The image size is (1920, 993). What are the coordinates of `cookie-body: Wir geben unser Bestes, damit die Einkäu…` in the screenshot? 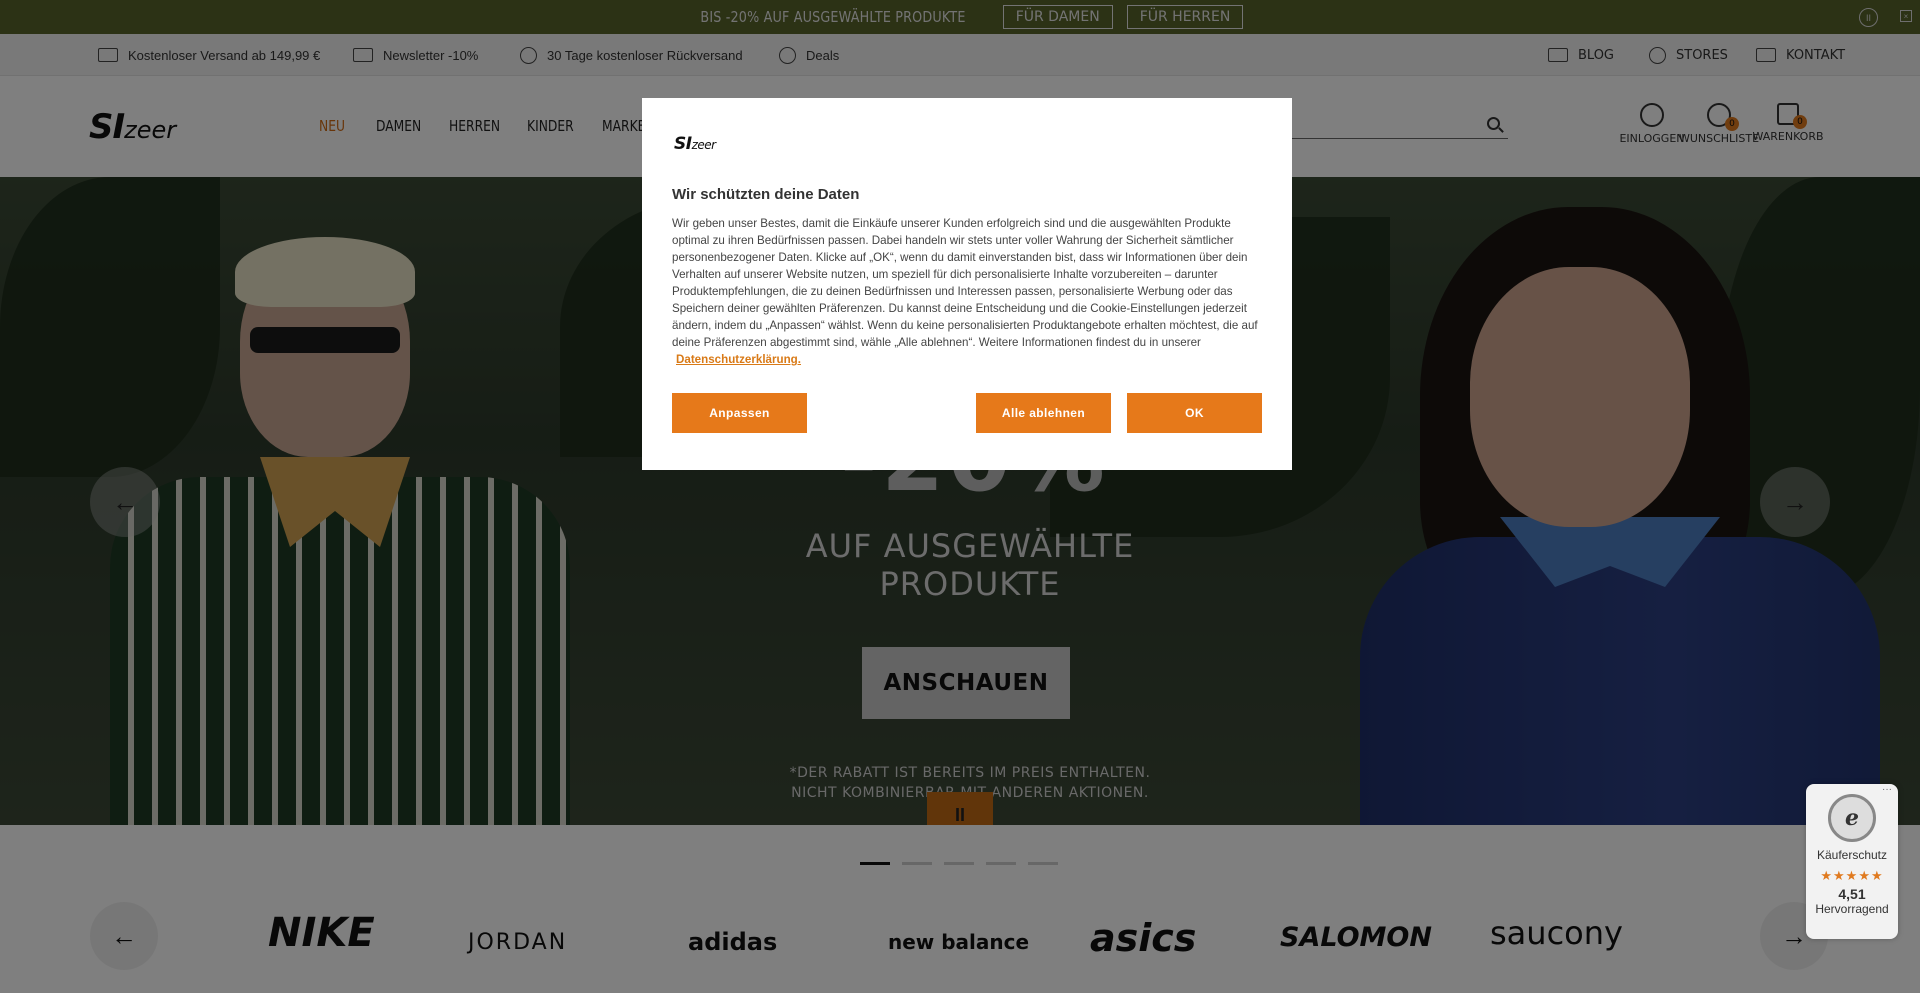 It's located at (968, 291).